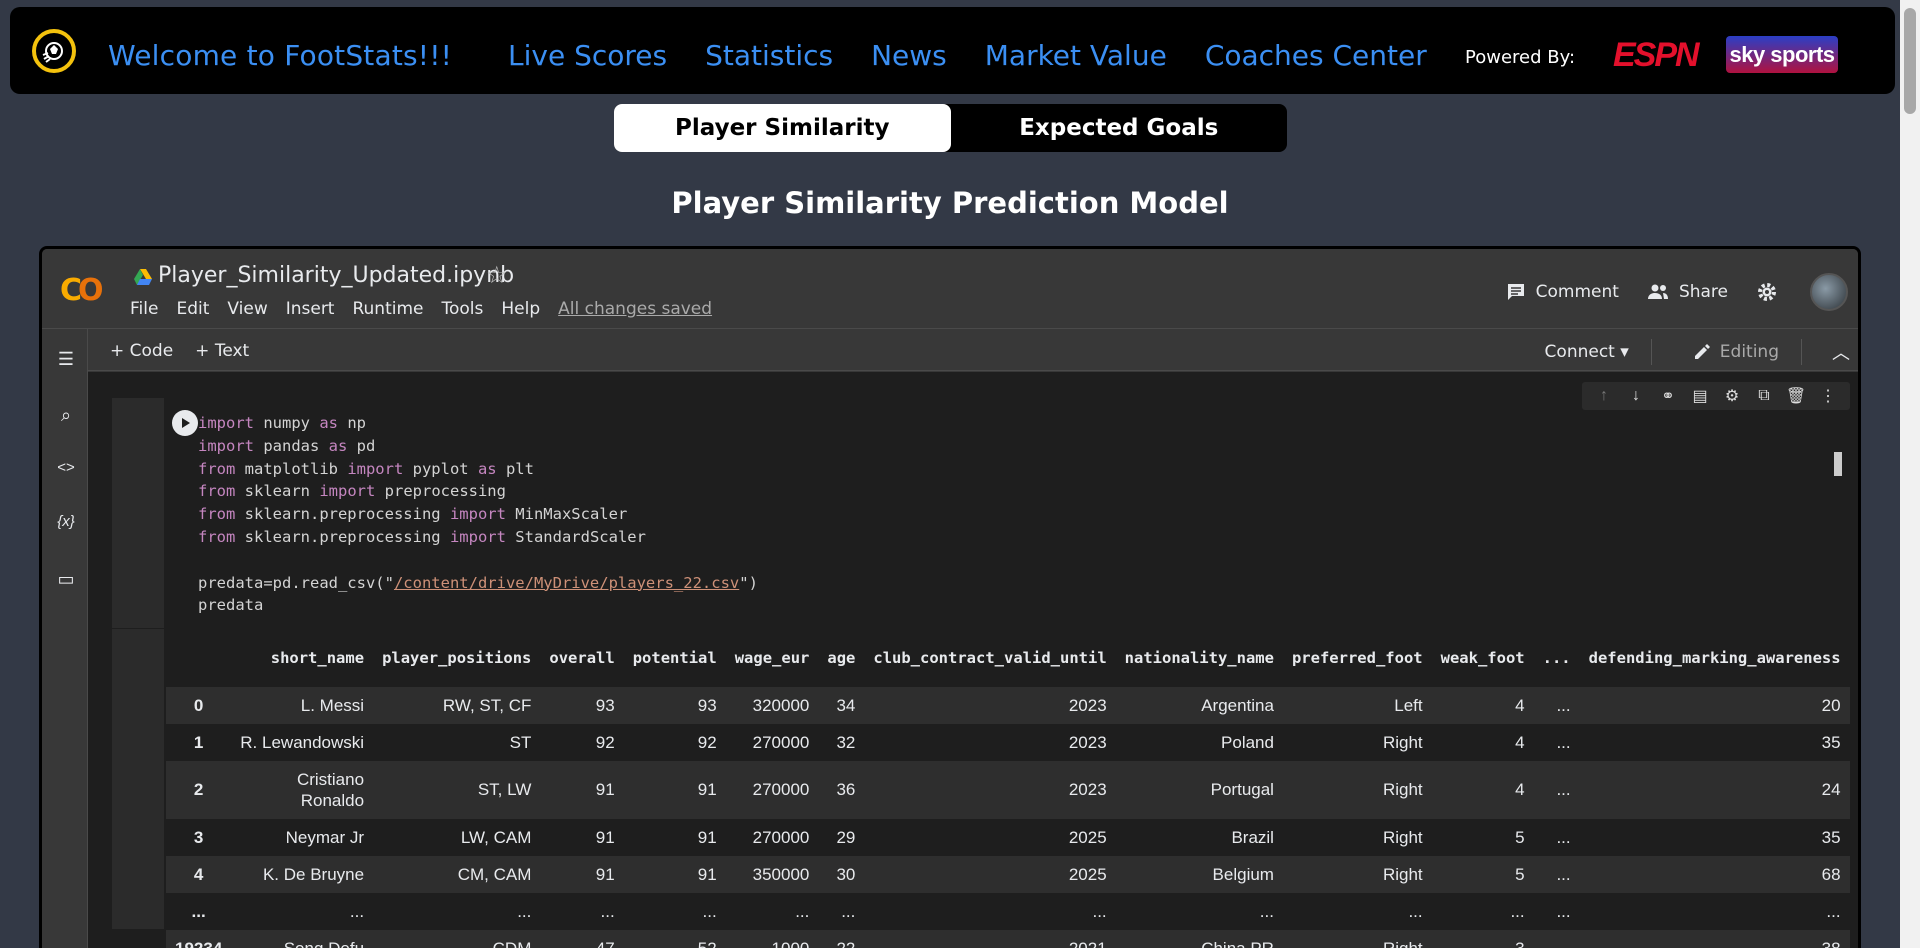  I want to click on search-icon: ⌕, so click(66, 415).